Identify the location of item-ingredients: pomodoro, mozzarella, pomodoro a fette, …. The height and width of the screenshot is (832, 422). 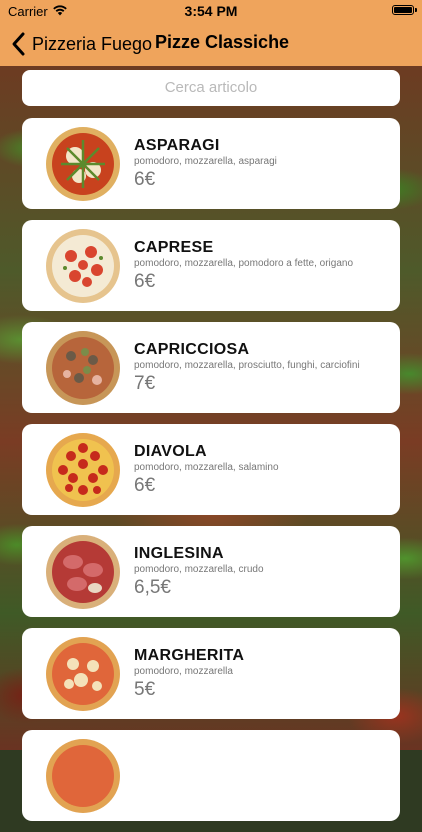
(244, 263).